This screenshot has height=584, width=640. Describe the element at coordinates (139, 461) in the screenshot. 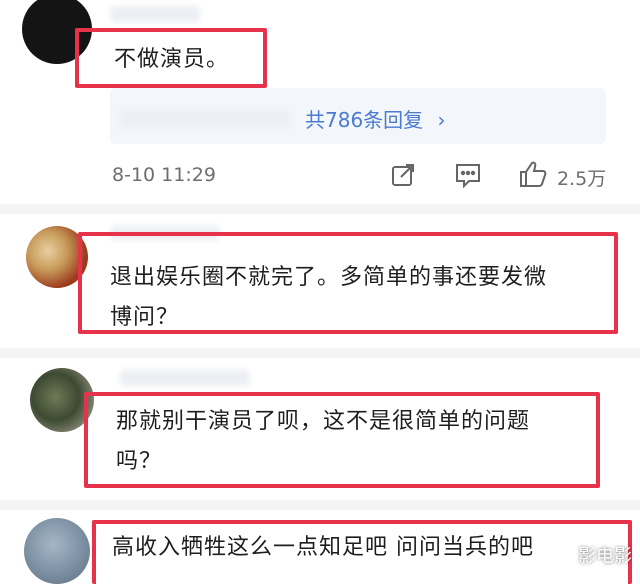

I see `comment-3-text-line2: 吗？` at that location.